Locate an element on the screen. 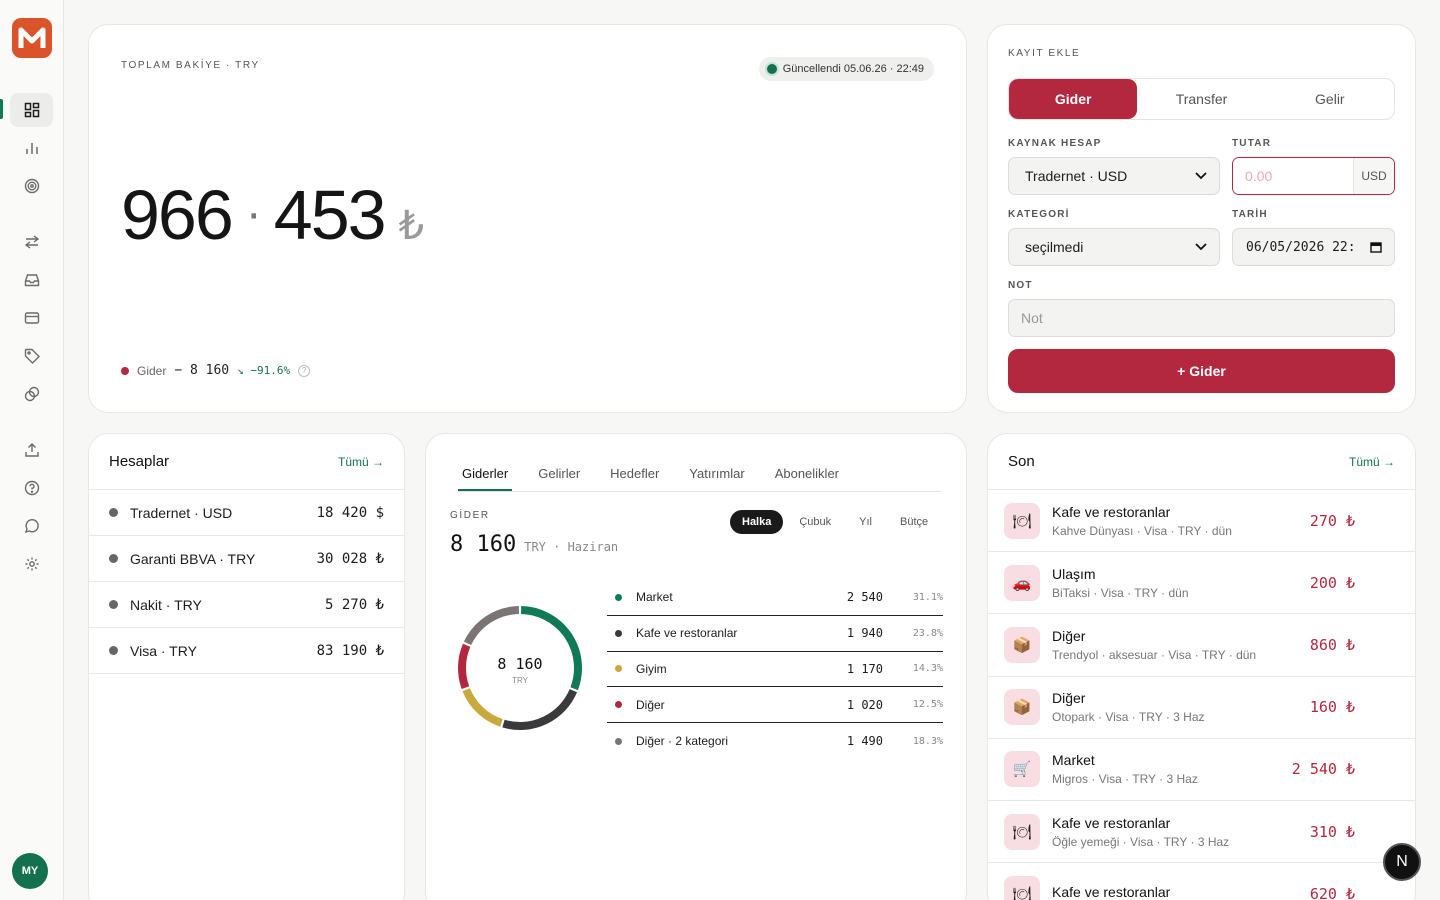 The height and width of the screenshot is (900, 1440). nav-tags is located at coordinates (31, 356).